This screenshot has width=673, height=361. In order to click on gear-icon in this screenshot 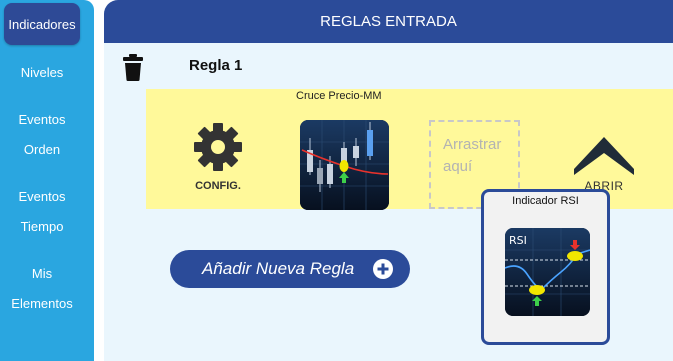, I will do `click(218, 147)`.